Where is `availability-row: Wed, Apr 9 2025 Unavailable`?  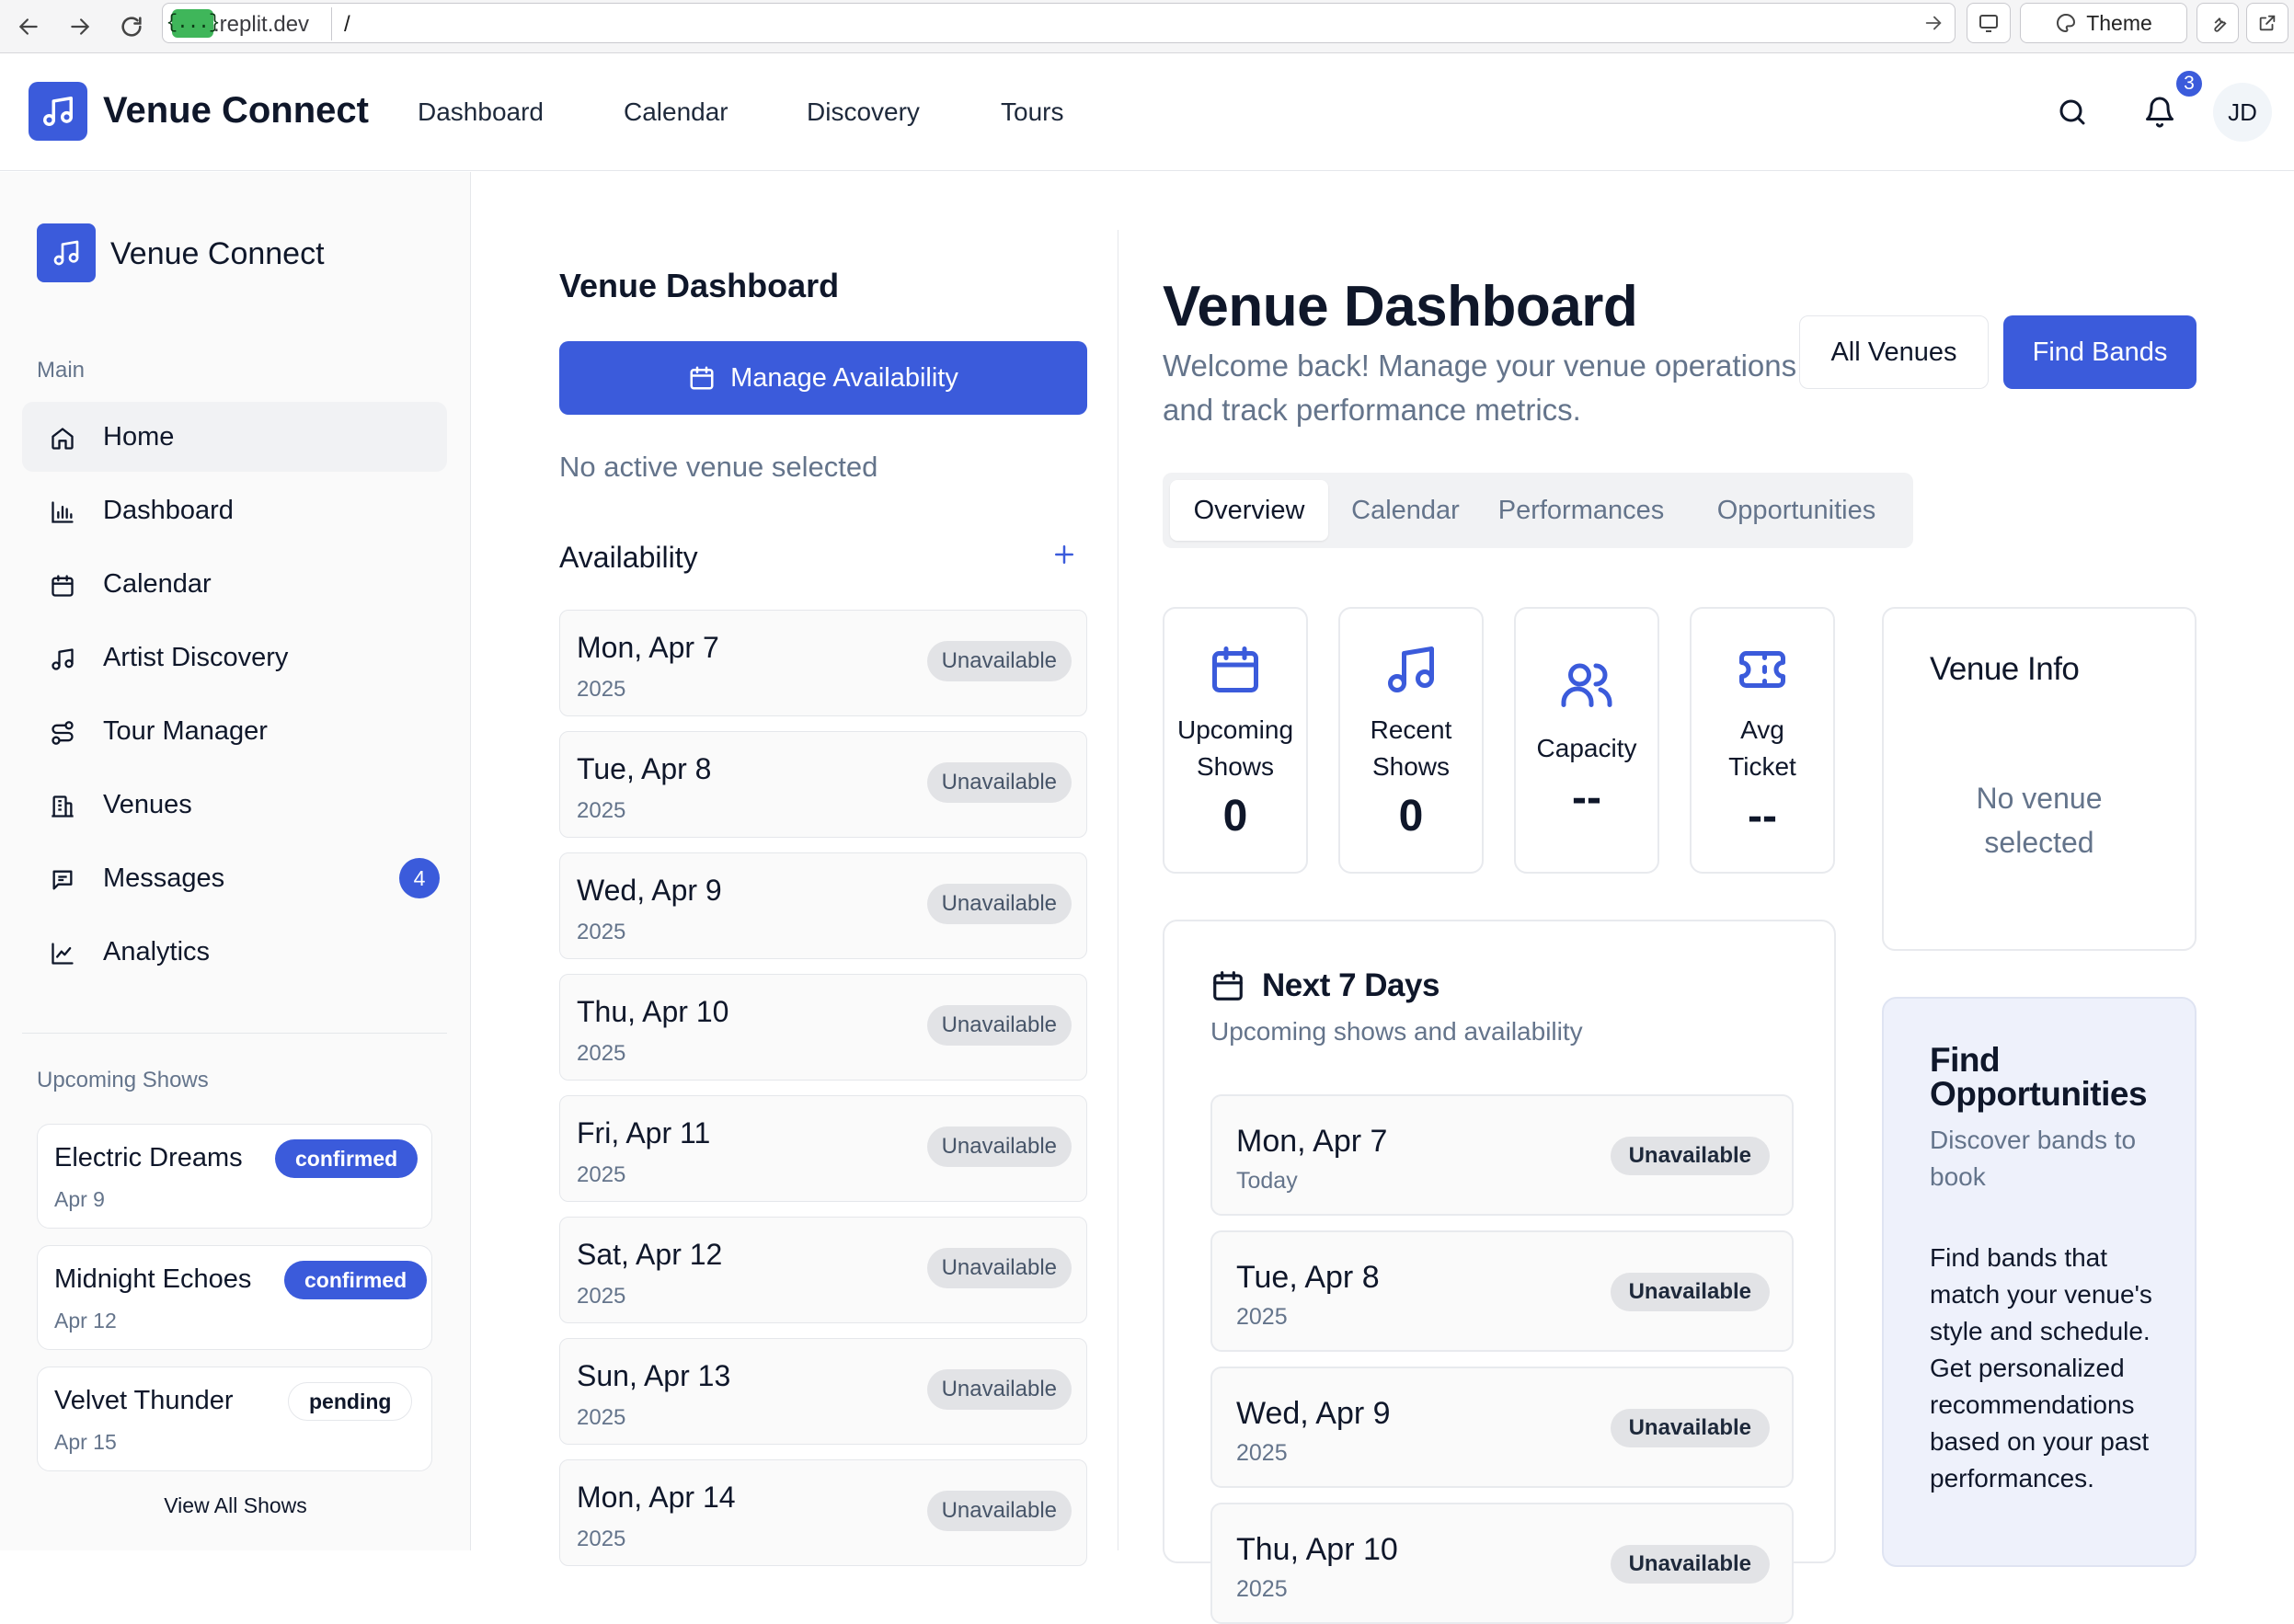 availability-row: Wed, Apr 9 2025 Unavailable is located at coordinates (823, 906).